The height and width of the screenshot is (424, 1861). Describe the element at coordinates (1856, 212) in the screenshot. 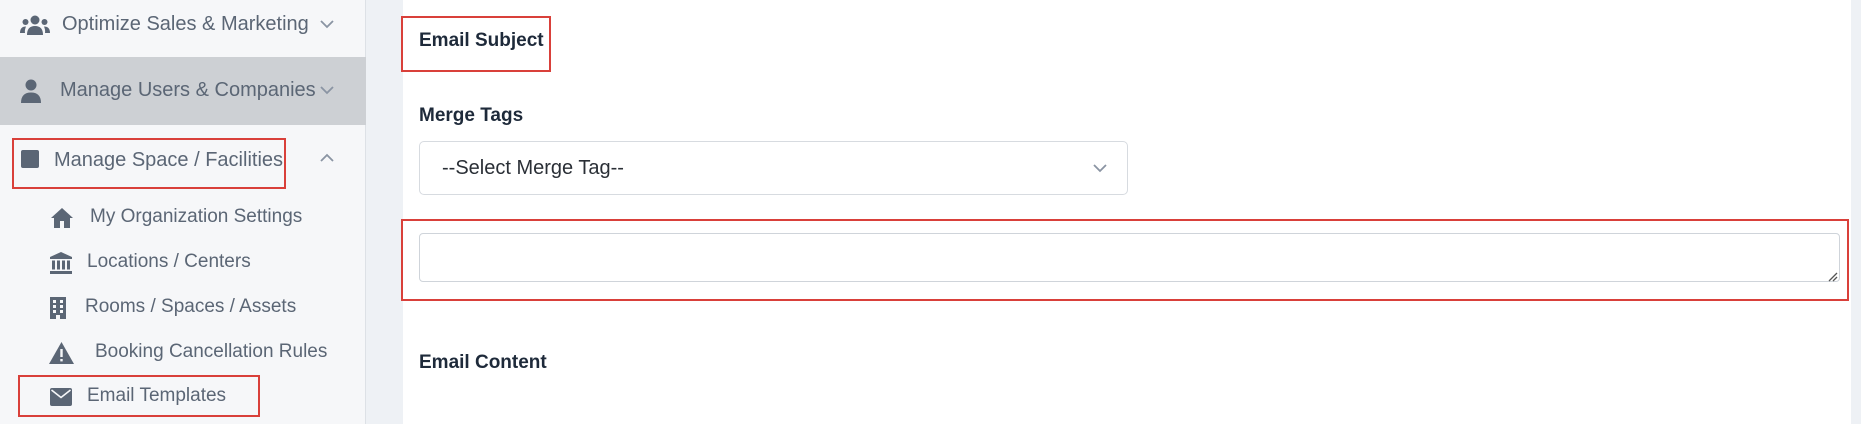

I see `page-right-edge` at that location.